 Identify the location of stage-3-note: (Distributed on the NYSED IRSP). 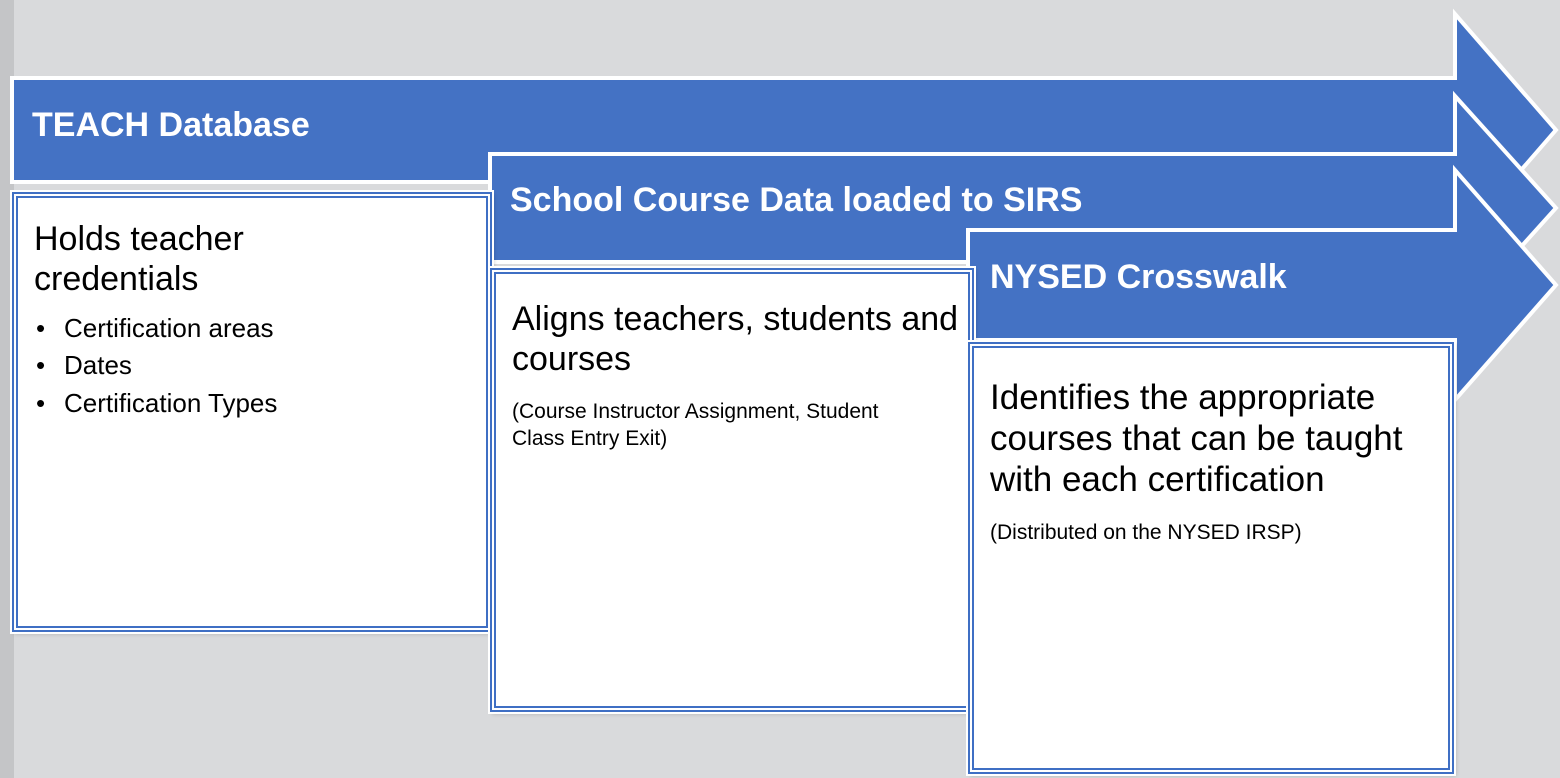
(1146, 532).